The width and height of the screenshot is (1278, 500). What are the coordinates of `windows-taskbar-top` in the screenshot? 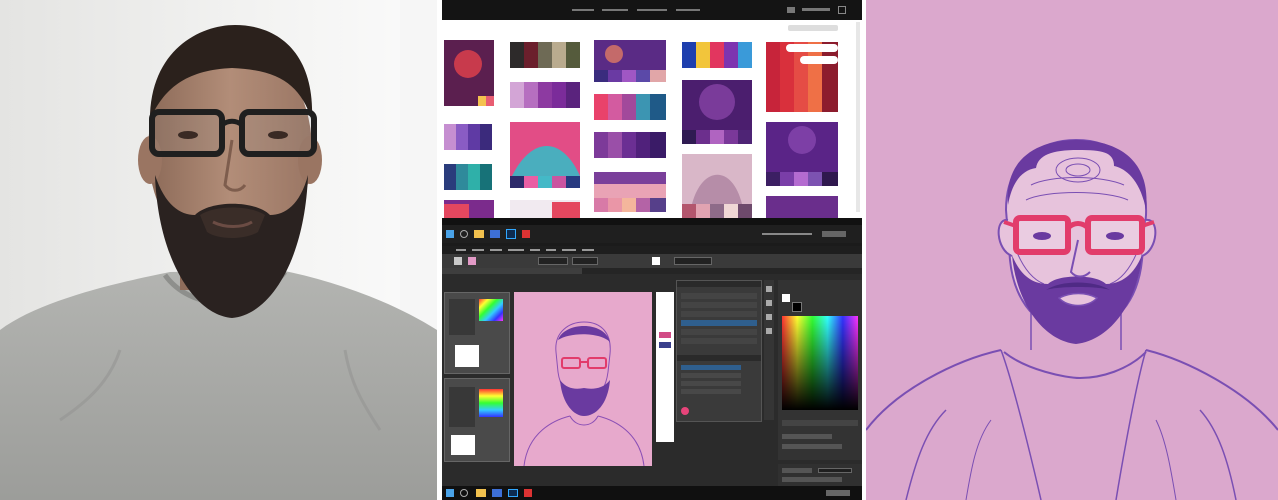 It's located at (652, 234).